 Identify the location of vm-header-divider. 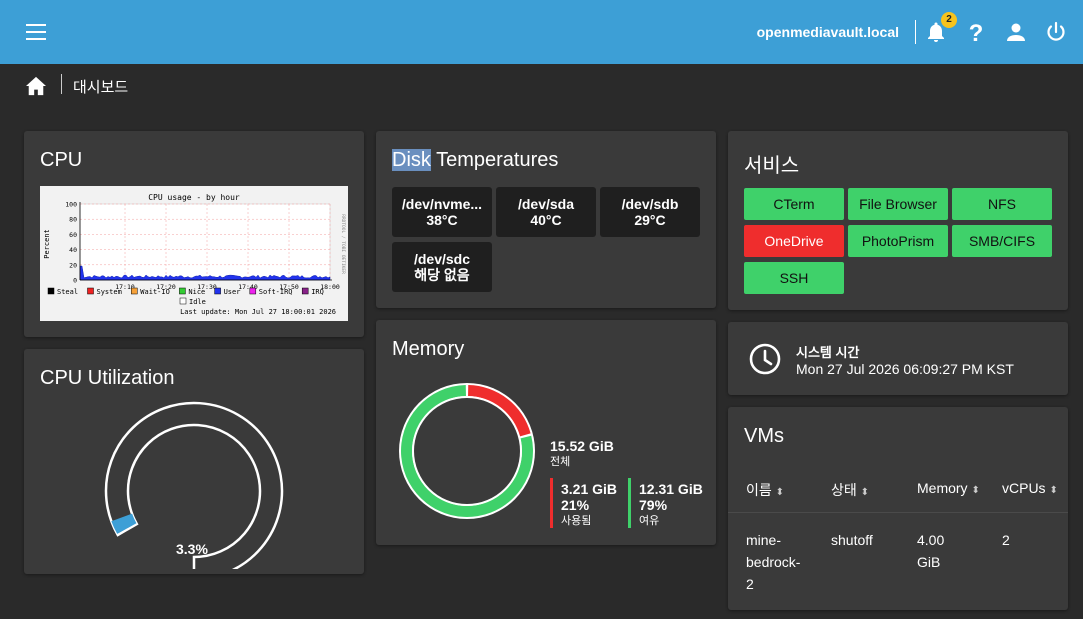
(898, 512).